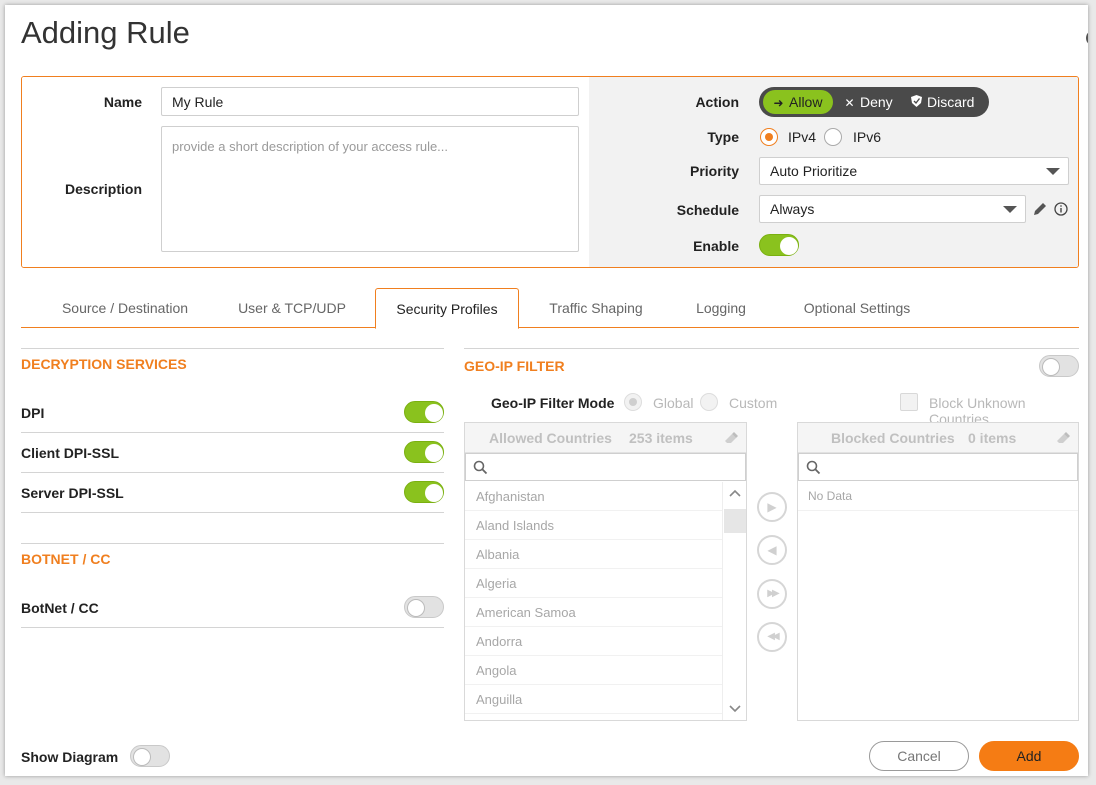  I want to click on chevron-up-icon, so click(735, 493).